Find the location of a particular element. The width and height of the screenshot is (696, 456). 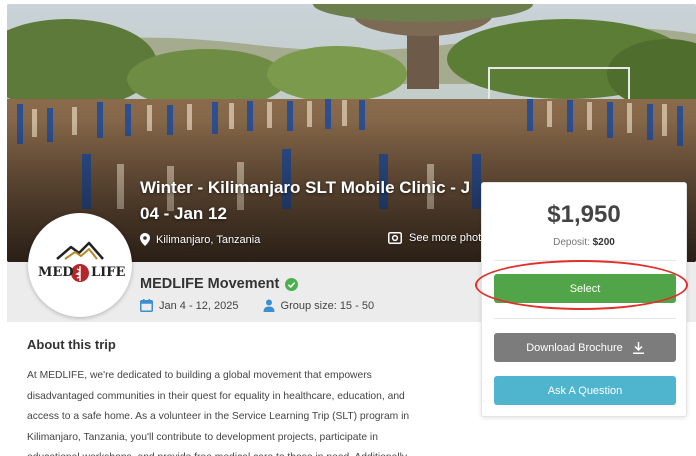

logo-text-med: MED is located at coordinates (56, 272).